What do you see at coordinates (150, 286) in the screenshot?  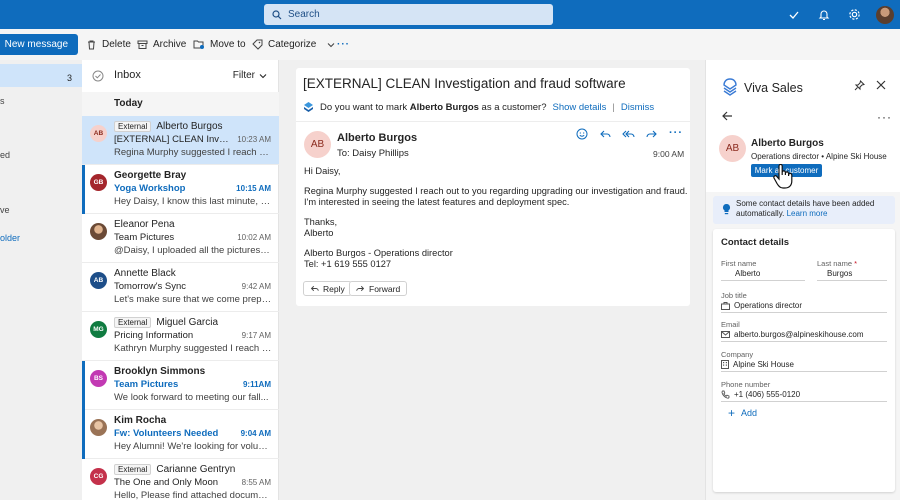 I see `message-subject: Tomorrow's Sync` at bounding box center [150, 286].